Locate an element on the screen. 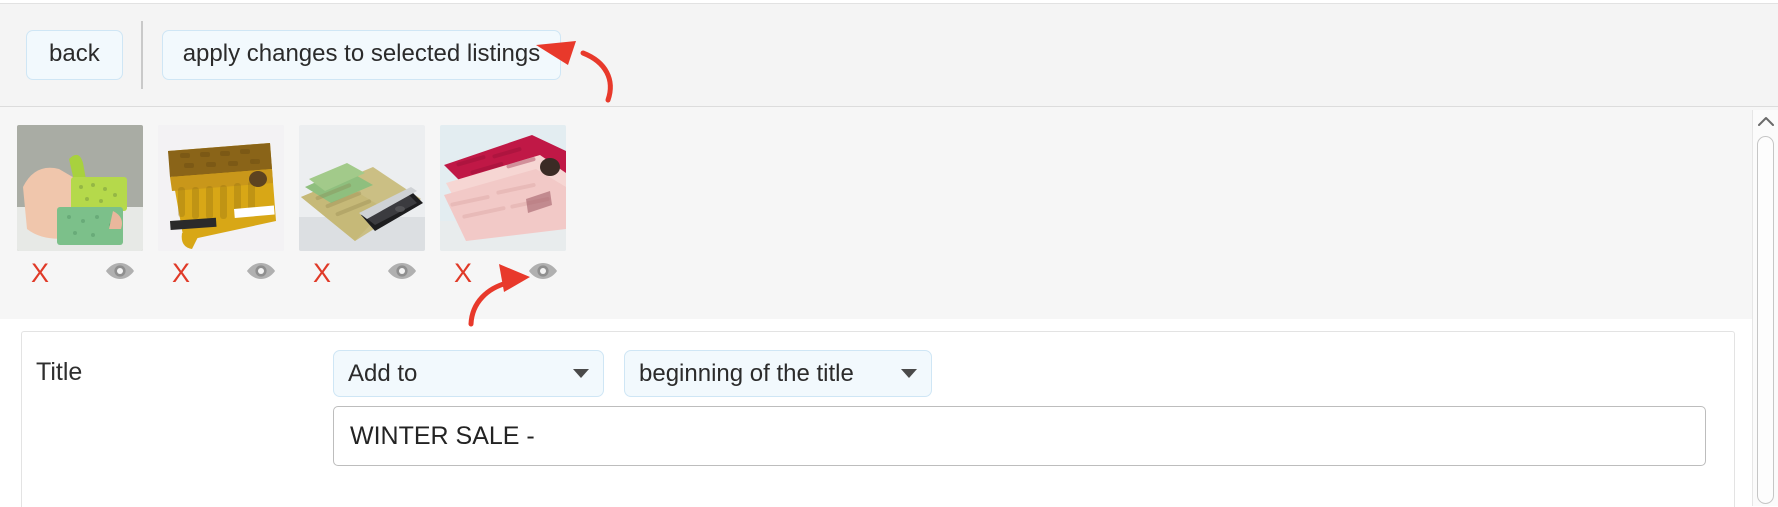 The height and width of the screenshot is (507, 1778). vertical-scrollbar is located at coordinates (1765, 308).